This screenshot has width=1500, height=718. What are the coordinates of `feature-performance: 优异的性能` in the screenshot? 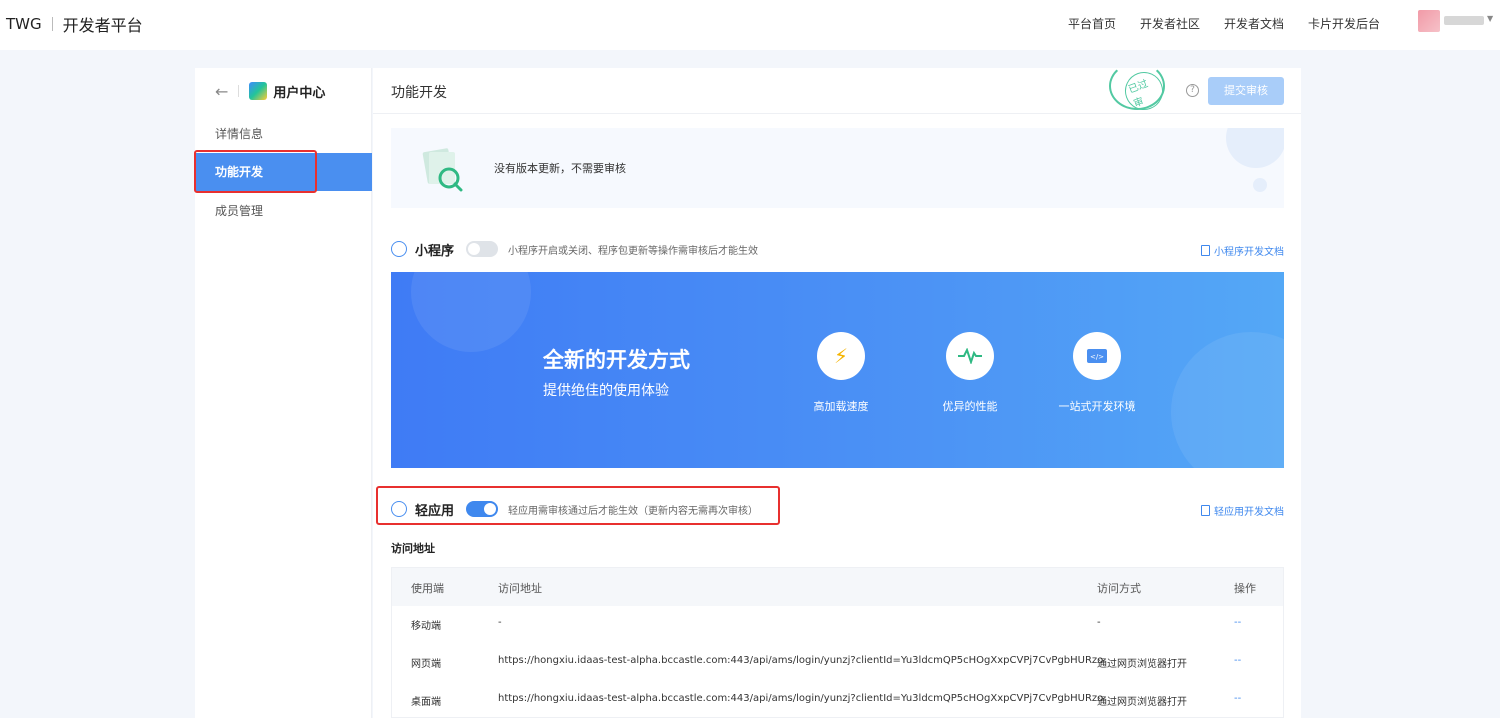 It's located at (970, 373).